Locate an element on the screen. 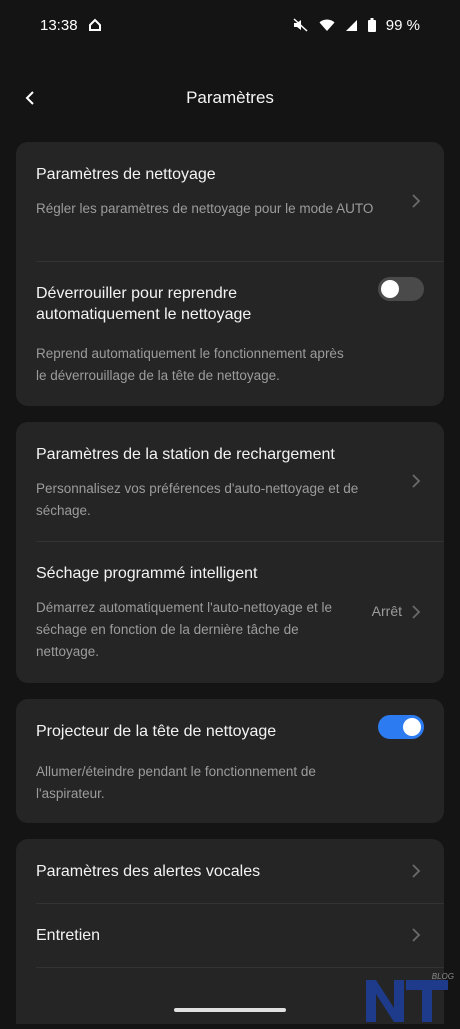 This screenshot has height=1029, width=460. row-title: Paramètres des alertes vocales is located at coordinates (148, 871).